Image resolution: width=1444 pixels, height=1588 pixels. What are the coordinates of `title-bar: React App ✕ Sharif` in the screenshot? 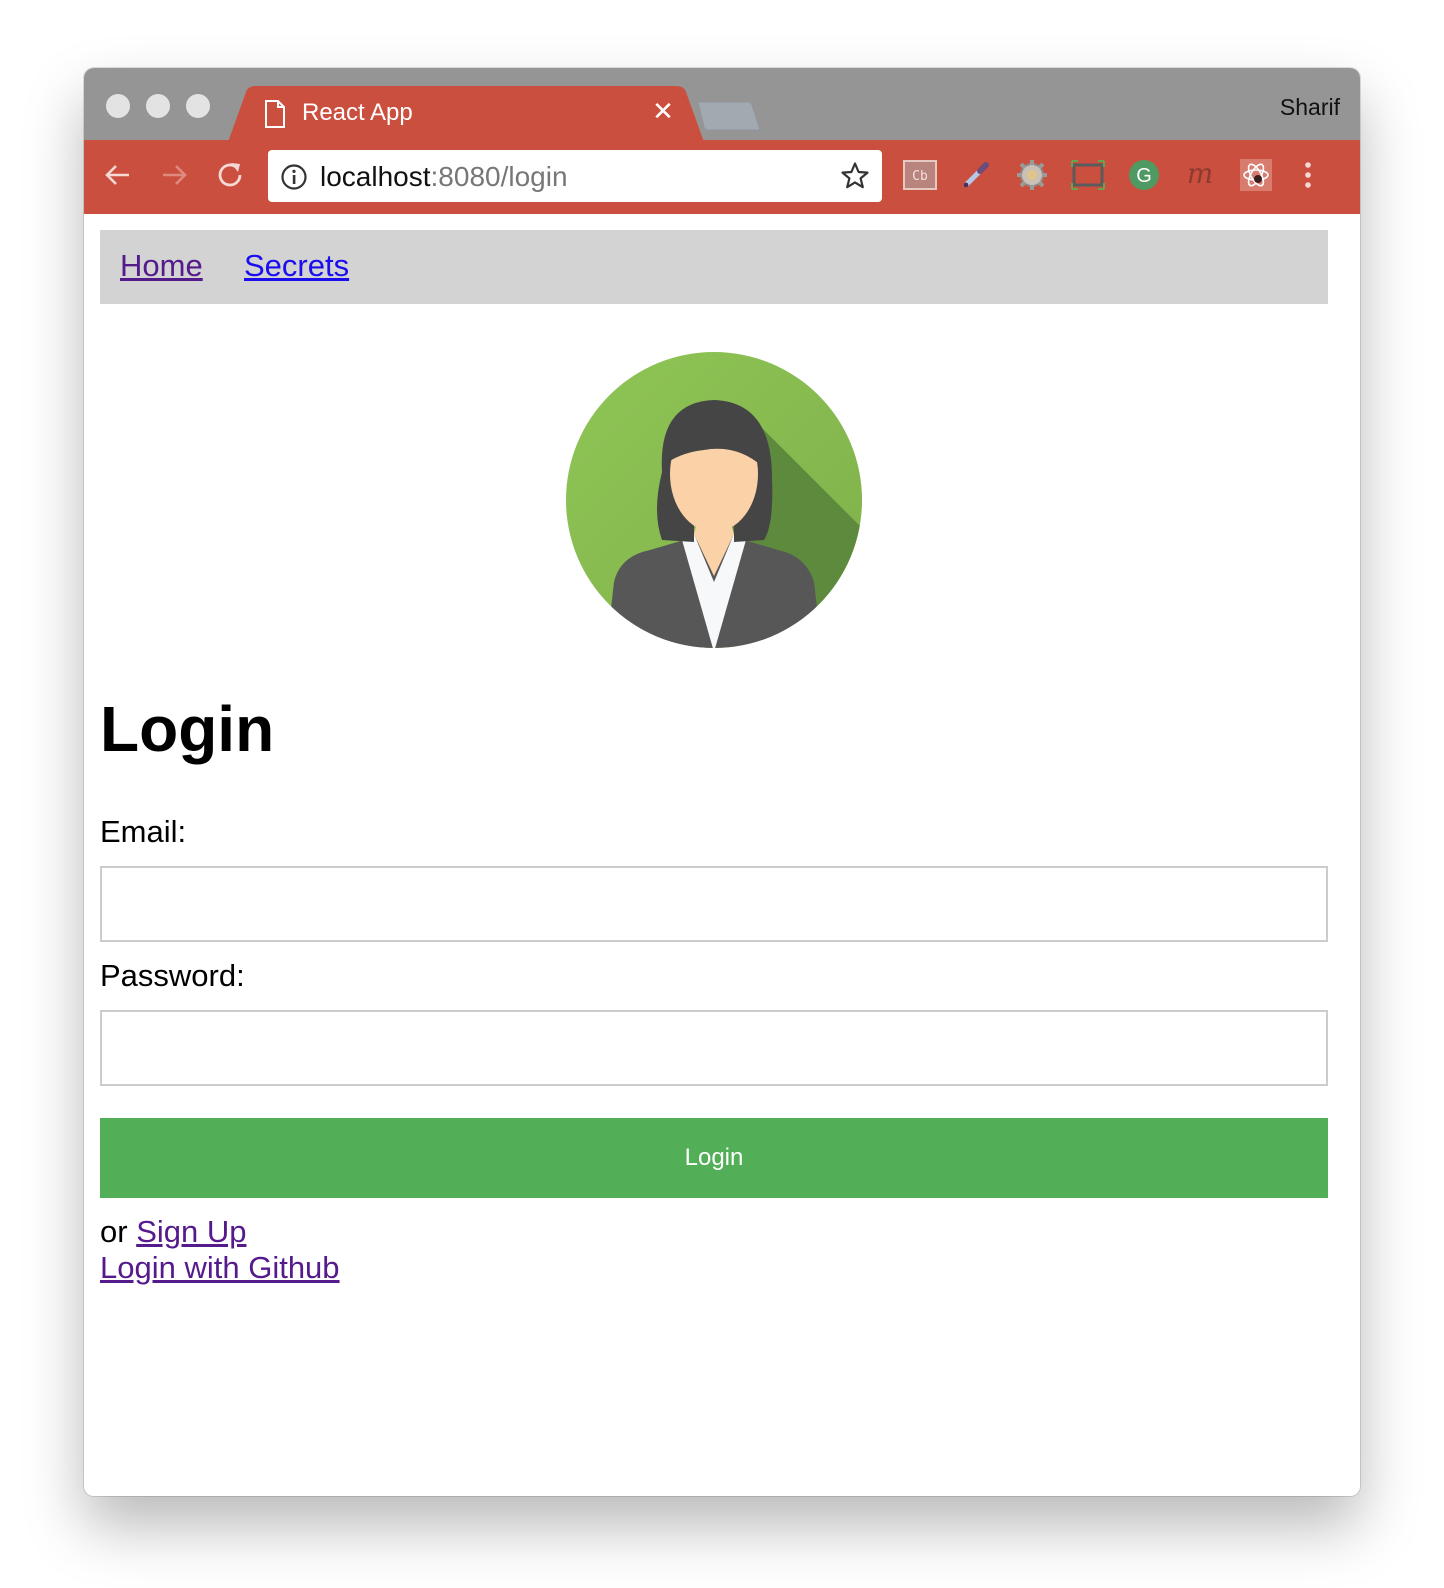 It's located at (722, 105).